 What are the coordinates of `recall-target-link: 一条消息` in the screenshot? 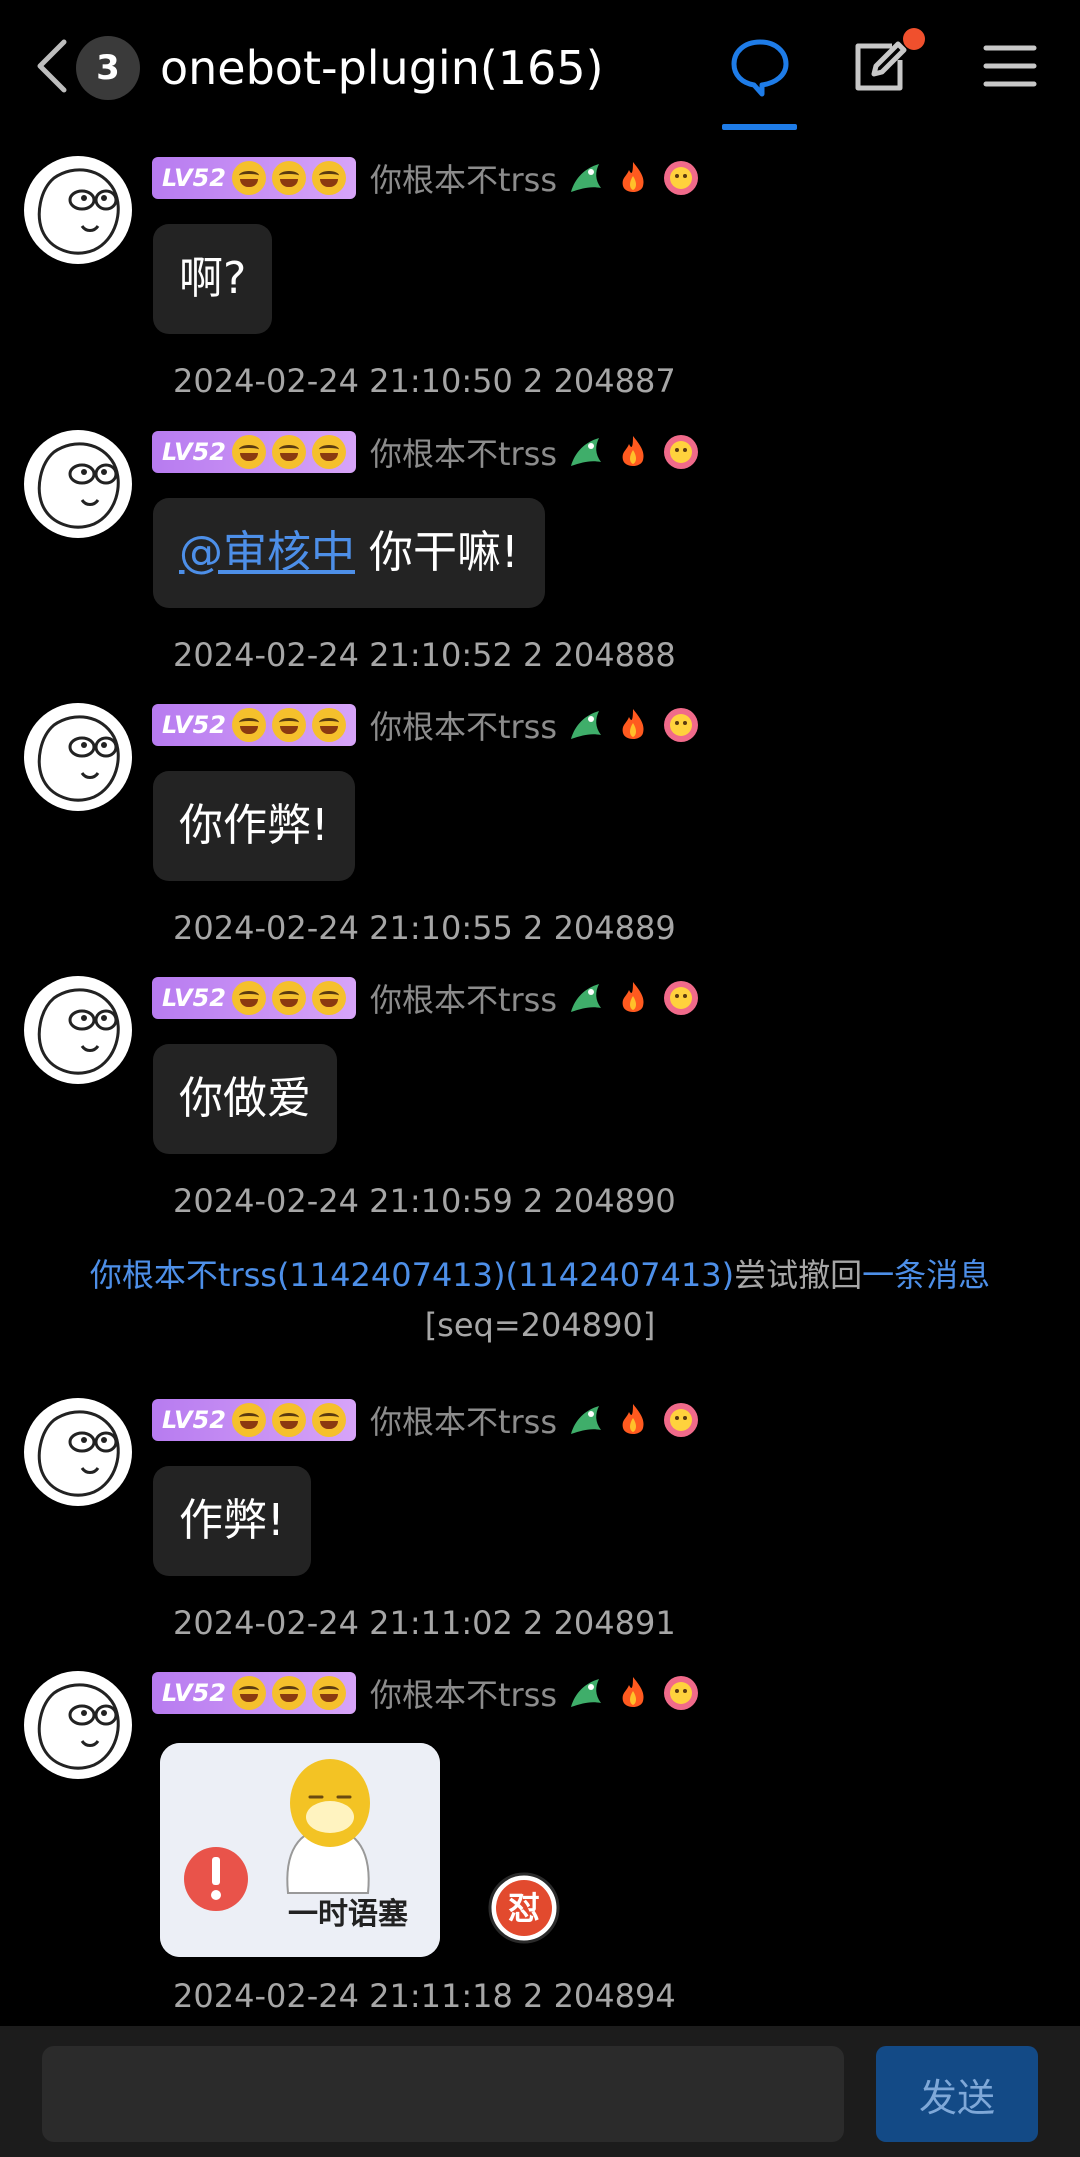 It's located at (926, 1275).